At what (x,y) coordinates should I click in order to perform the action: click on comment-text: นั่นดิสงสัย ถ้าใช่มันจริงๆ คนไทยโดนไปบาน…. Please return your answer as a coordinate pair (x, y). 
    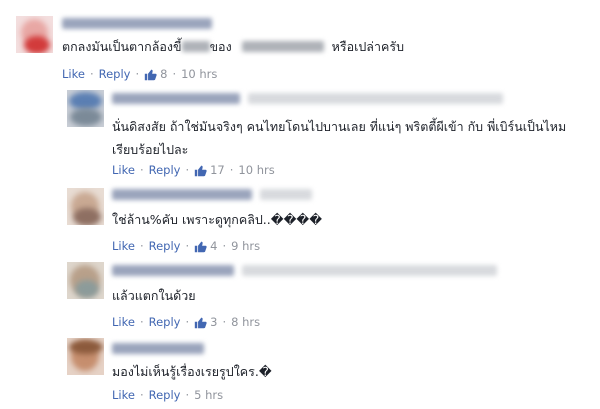
    Looking at the image, I should click on (339, 138).